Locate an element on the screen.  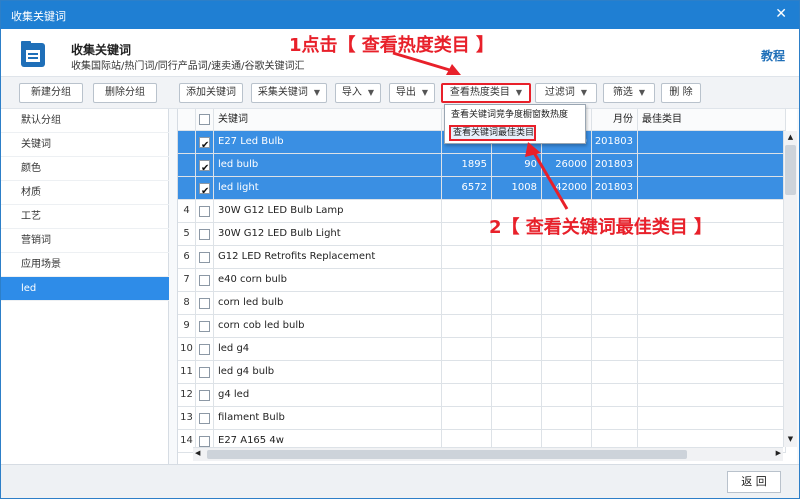
keyword-cell: g4 led is located at coordinates (328, 395).